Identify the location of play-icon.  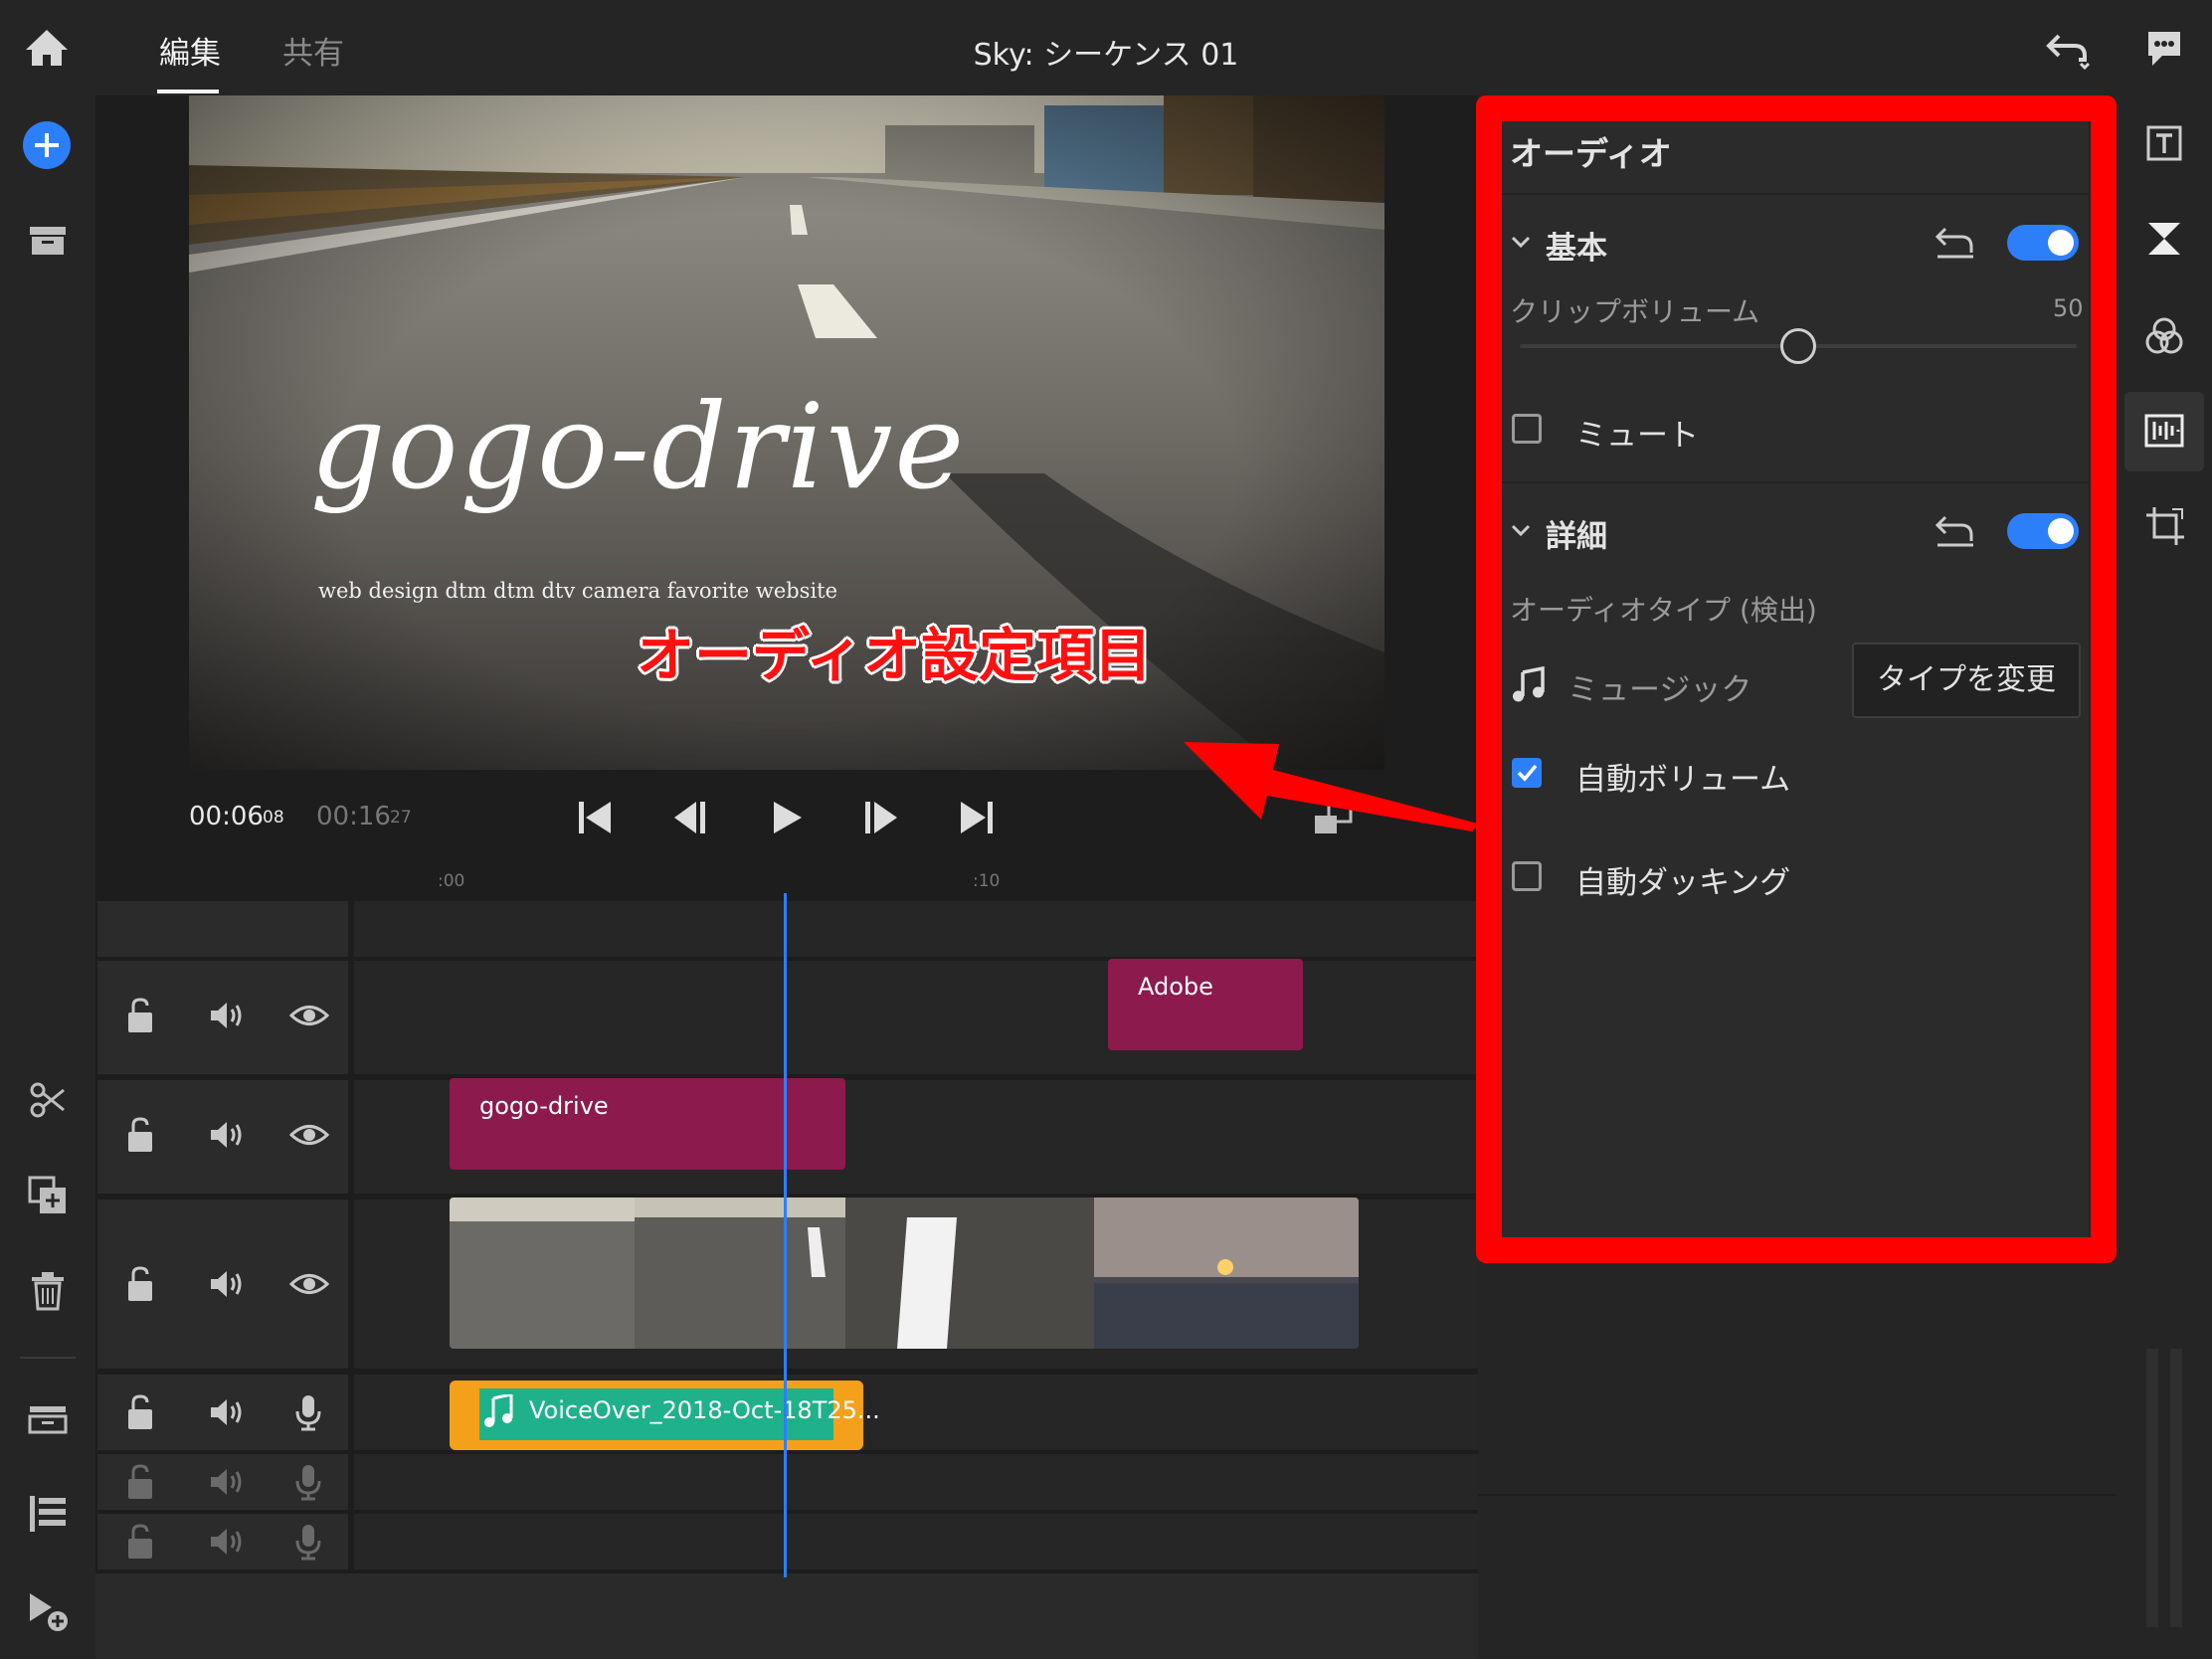
(788, 817).